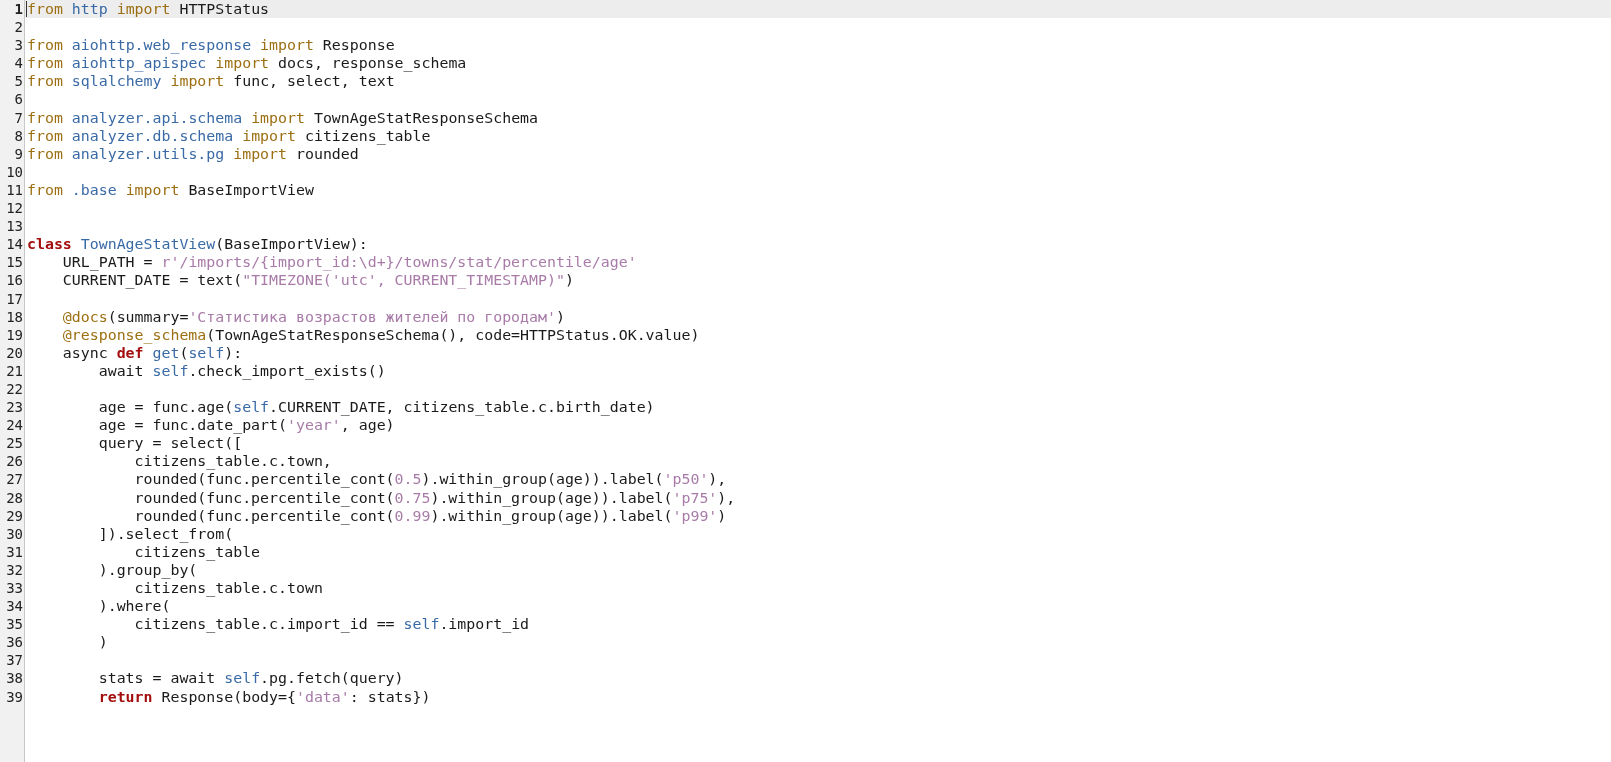 This screenshot has width=1611, height=762. Describe the element at coordinates (14, 569) in the screenshot. I see `line-number: 32` at that location.